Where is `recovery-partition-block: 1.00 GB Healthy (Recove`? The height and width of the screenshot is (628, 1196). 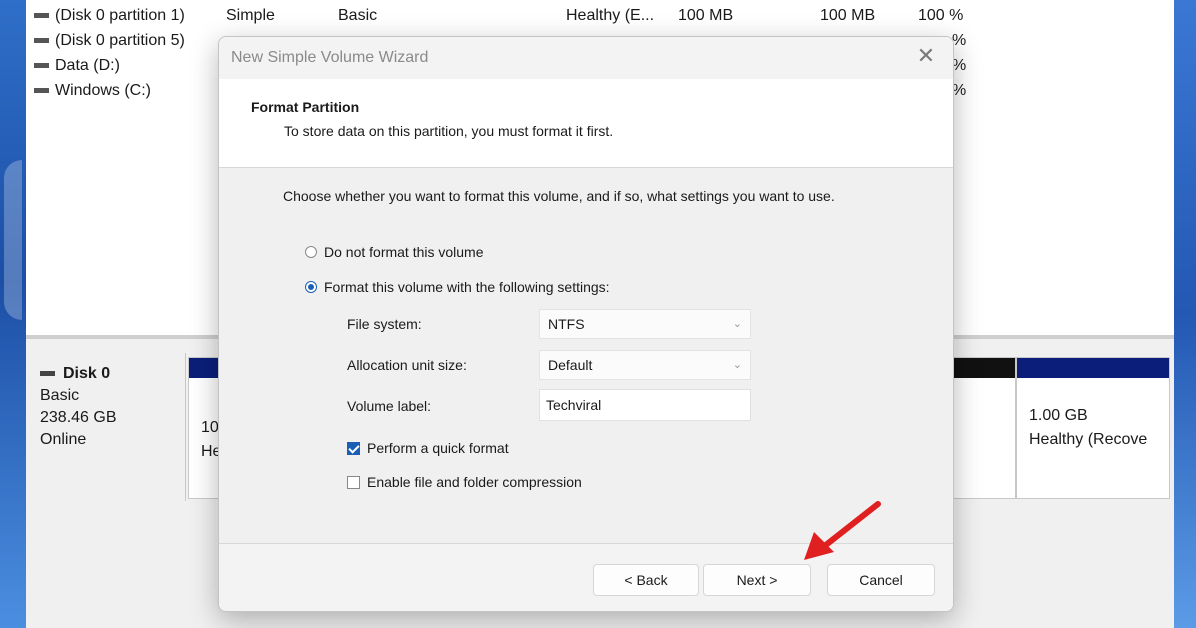 recovery-partition-block: 1.00 GB Healthy (Recove is located at coordinates (1093, 428).